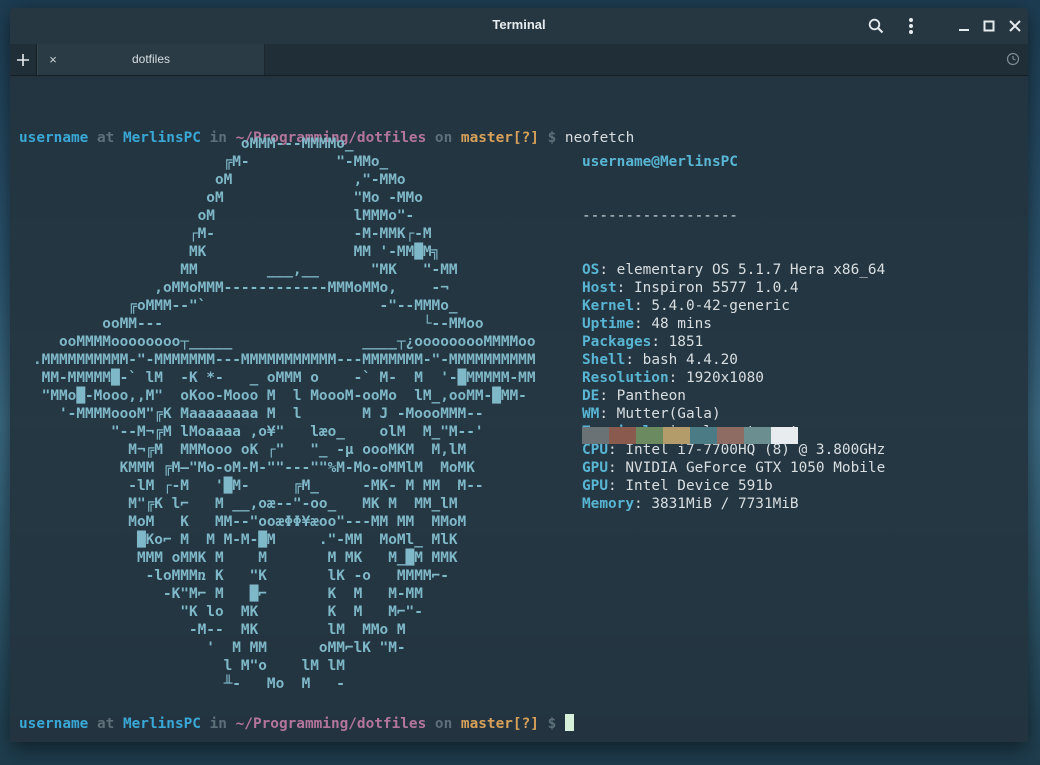  I want to click on prompt-on: on, so click(443, 724).